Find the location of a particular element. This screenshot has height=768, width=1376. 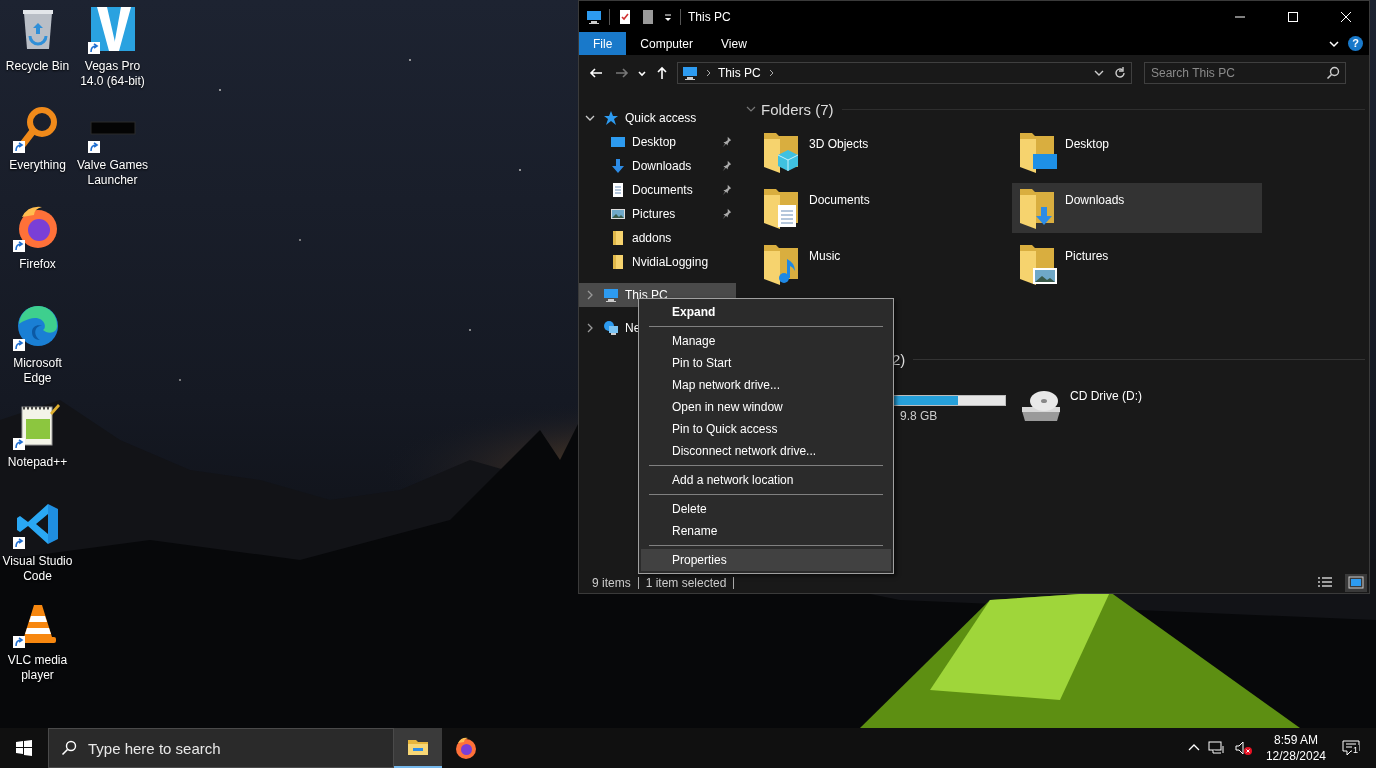

desktop-icon is located at coordinates (618, 142).